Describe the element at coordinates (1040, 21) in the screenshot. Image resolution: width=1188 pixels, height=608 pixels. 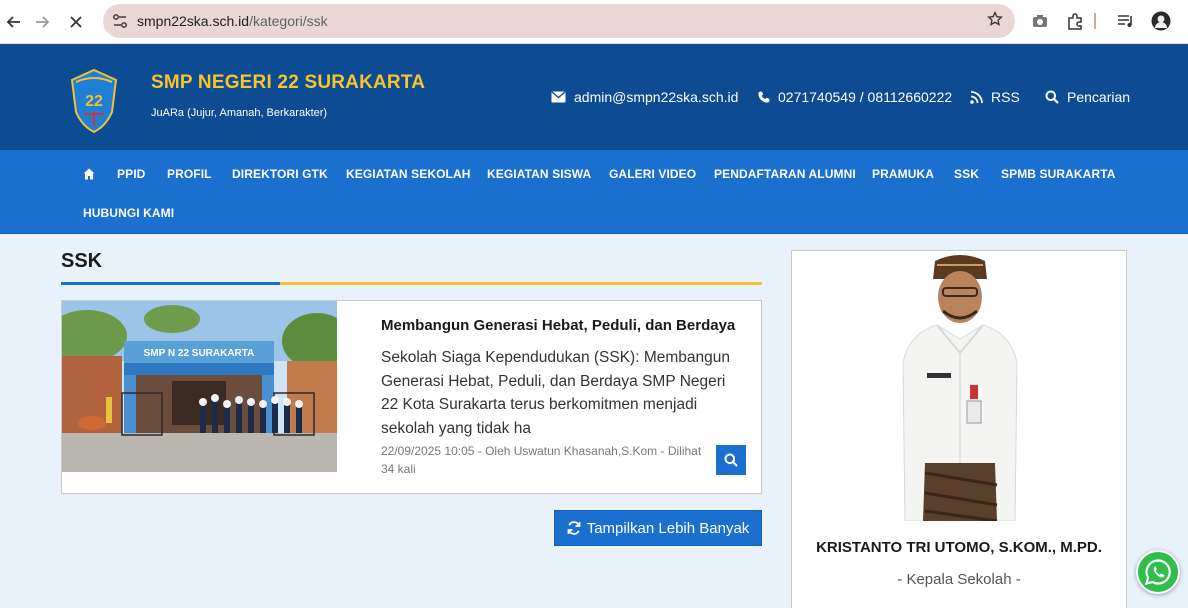
I see `camera-icon` at that location.